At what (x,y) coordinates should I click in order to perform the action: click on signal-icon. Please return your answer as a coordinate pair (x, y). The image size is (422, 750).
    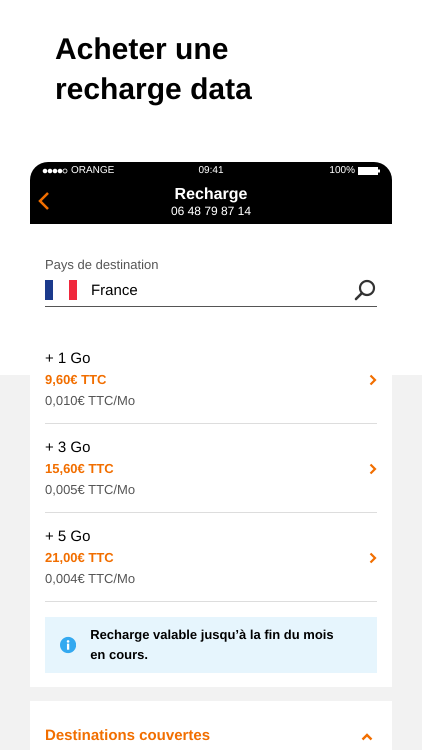
    Looking at the image, I should click on (55, 171).